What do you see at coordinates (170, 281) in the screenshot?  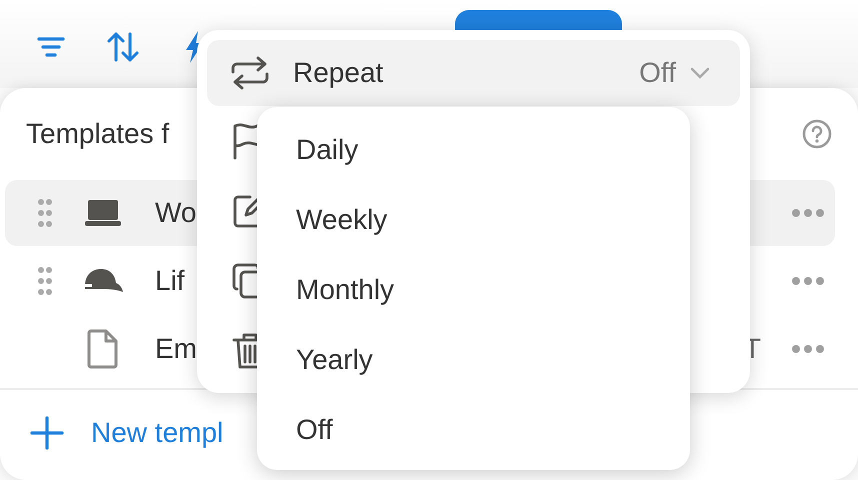 I see `template-name: Lif` at bounding box center [170, 281].